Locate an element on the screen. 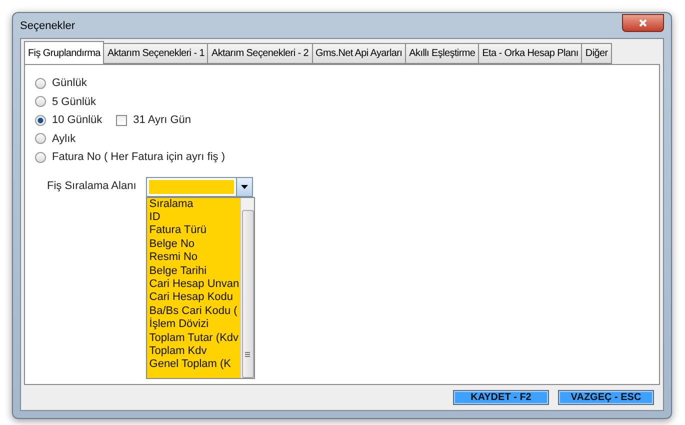 The image size is (685, 425). window-title: Seçenekler is located at coordinates (48, 26).